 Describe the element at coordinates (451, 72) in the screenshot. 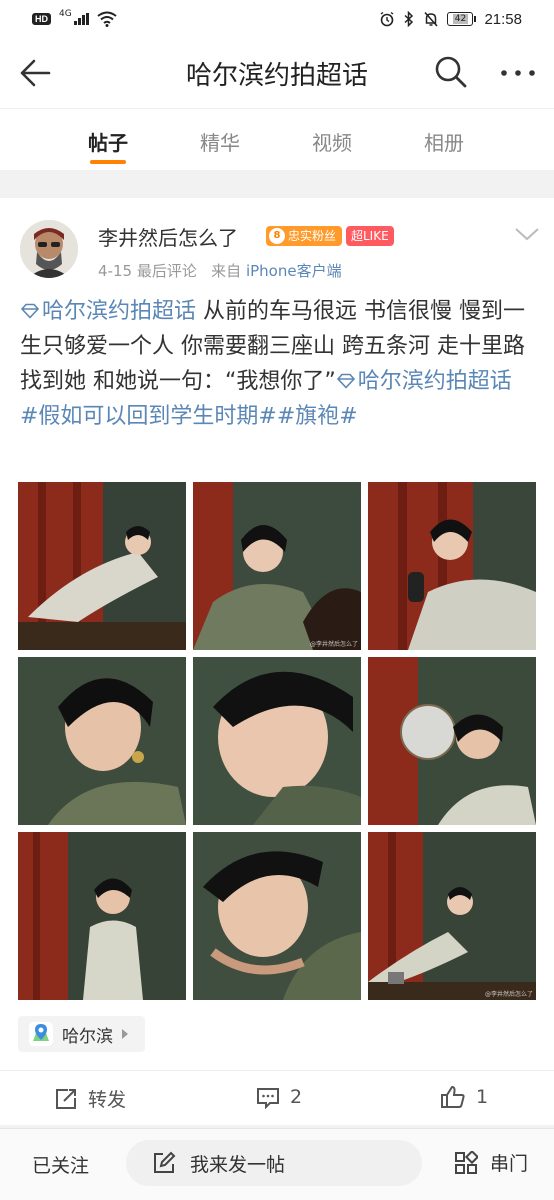

I see `search-icon` at that location.